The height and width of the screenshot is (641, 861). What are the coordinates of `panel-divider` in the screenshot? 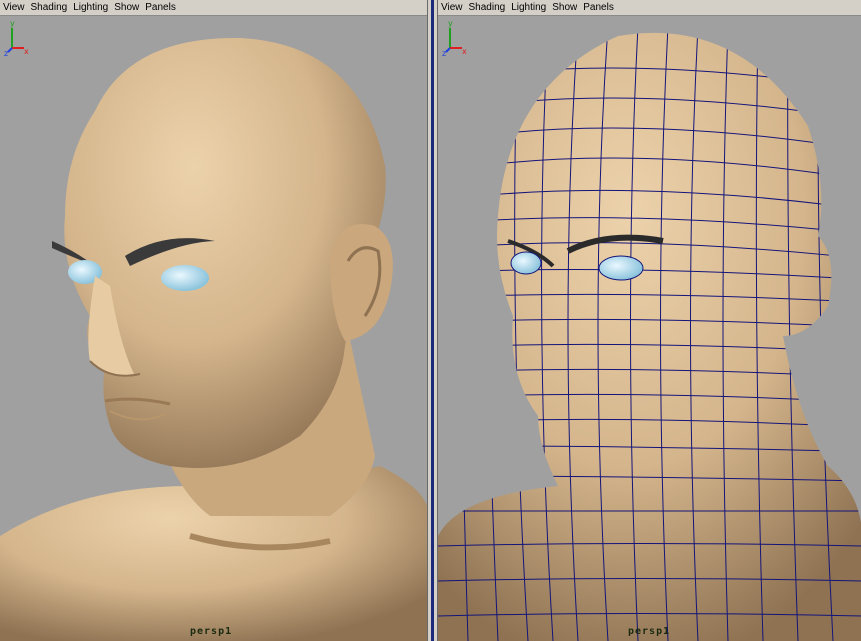 It's located at (432, 320).